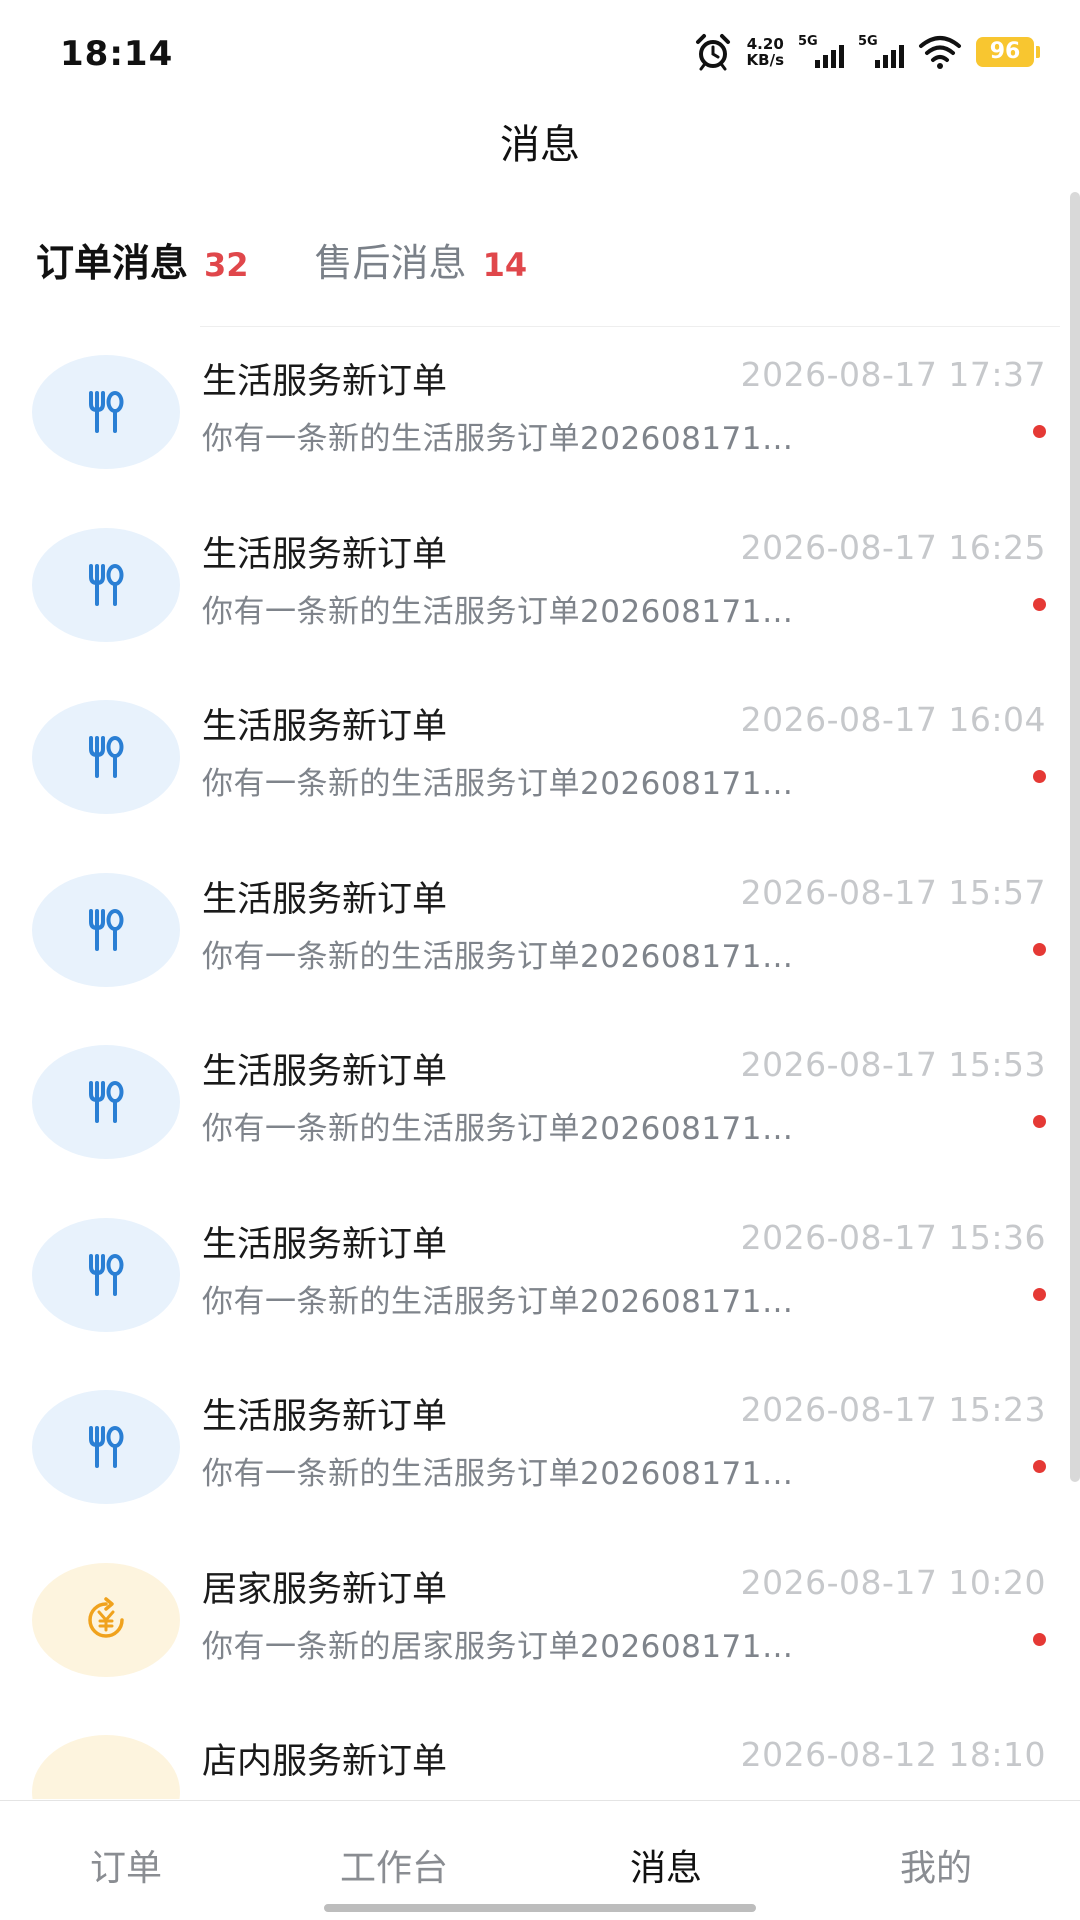  Describe the element at coordinates (893, 374) in the screenshot. I see `message-time: 2026-08-17 17:37` at that location.